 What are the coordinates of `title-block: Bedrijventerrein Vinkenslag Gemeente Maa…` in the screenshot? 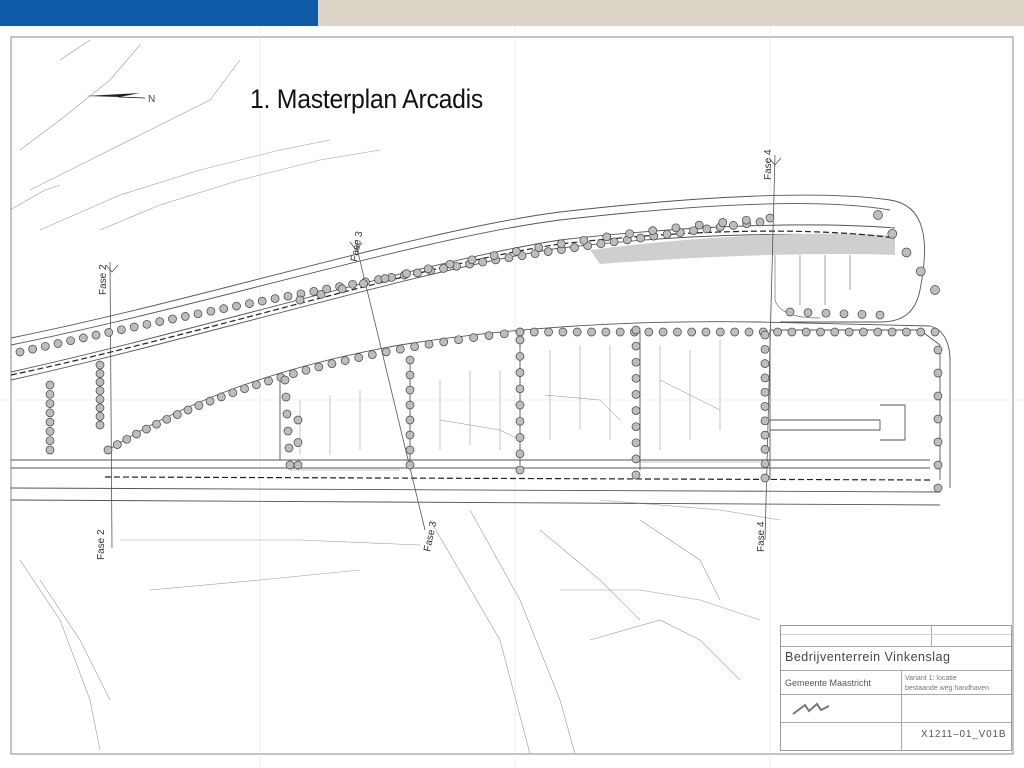 It's located at (896, 688).